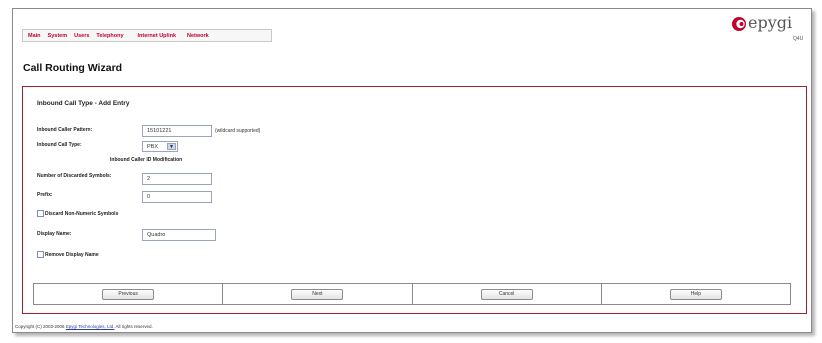 The image size is (822, 343). What do you see at coordinates (65, 130) in the screenshot?
I see `caller-pattern-label: Inbound Caller Pattern:` at bounding box center [65, 130].